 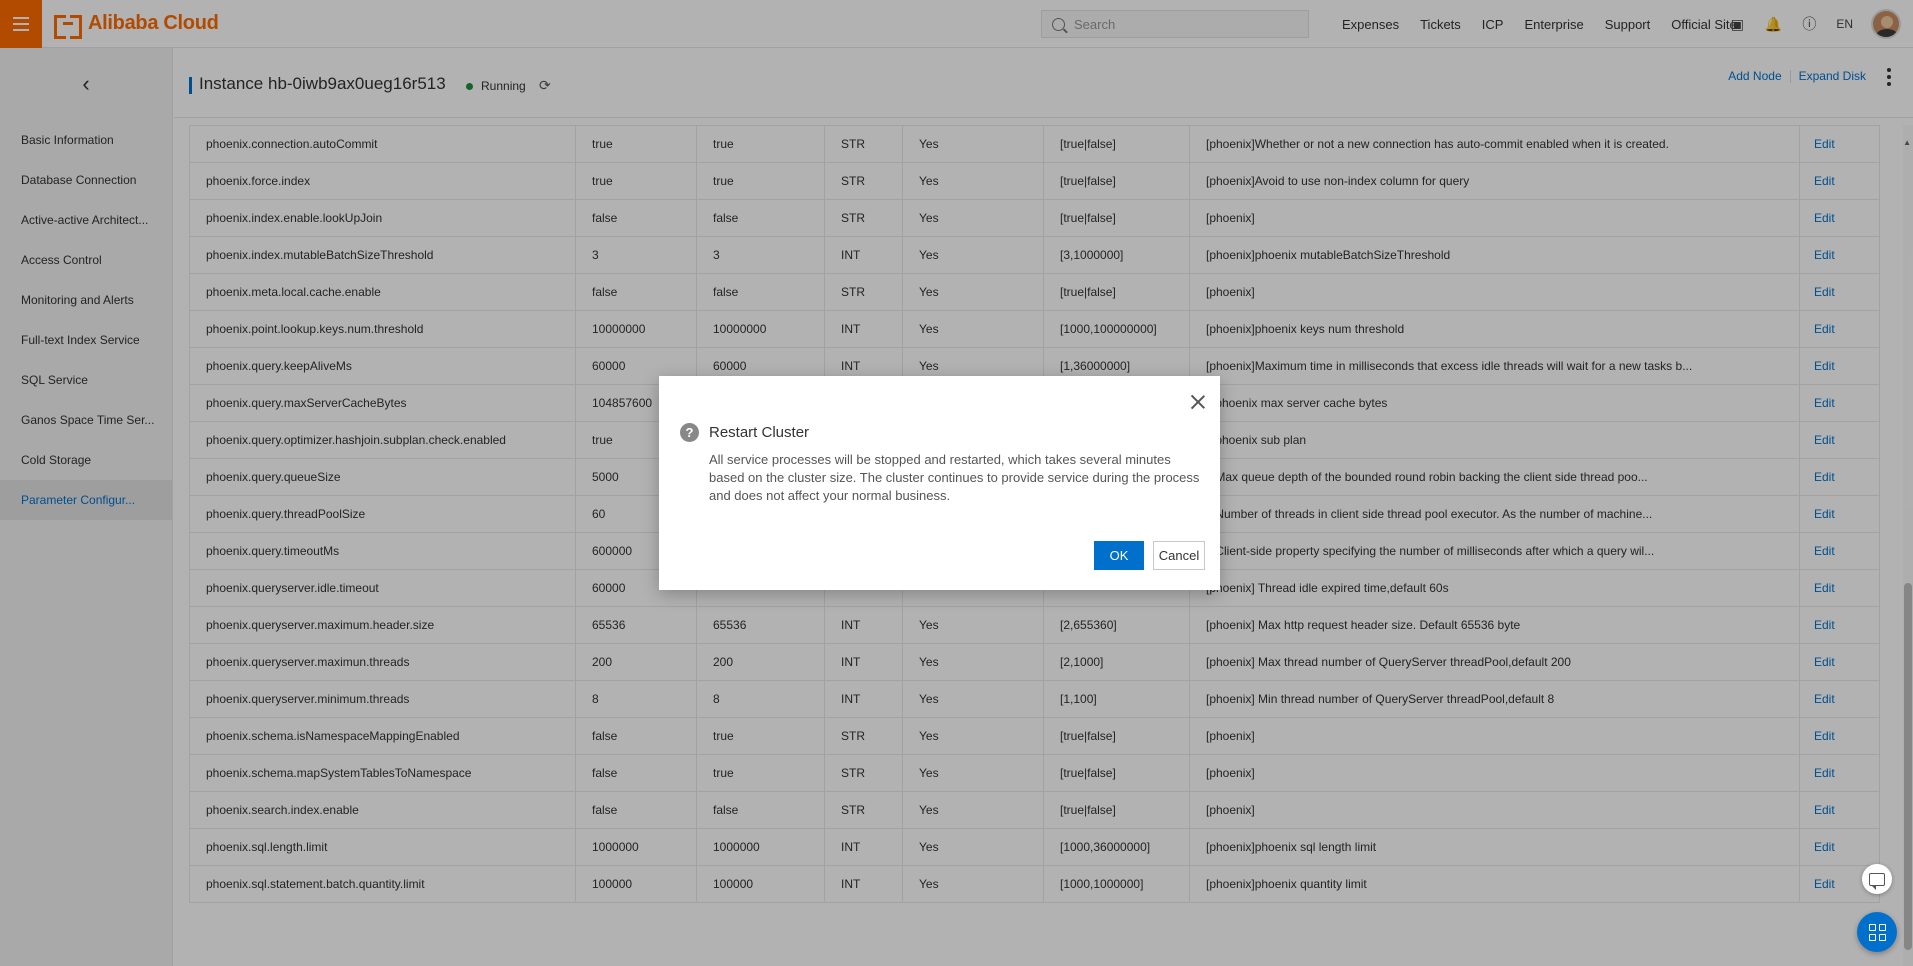 What do you see at coordinates (1179, 555) in the screenshot?
I see `cancel-button: Cancel` at bounding box center [1179, 555].